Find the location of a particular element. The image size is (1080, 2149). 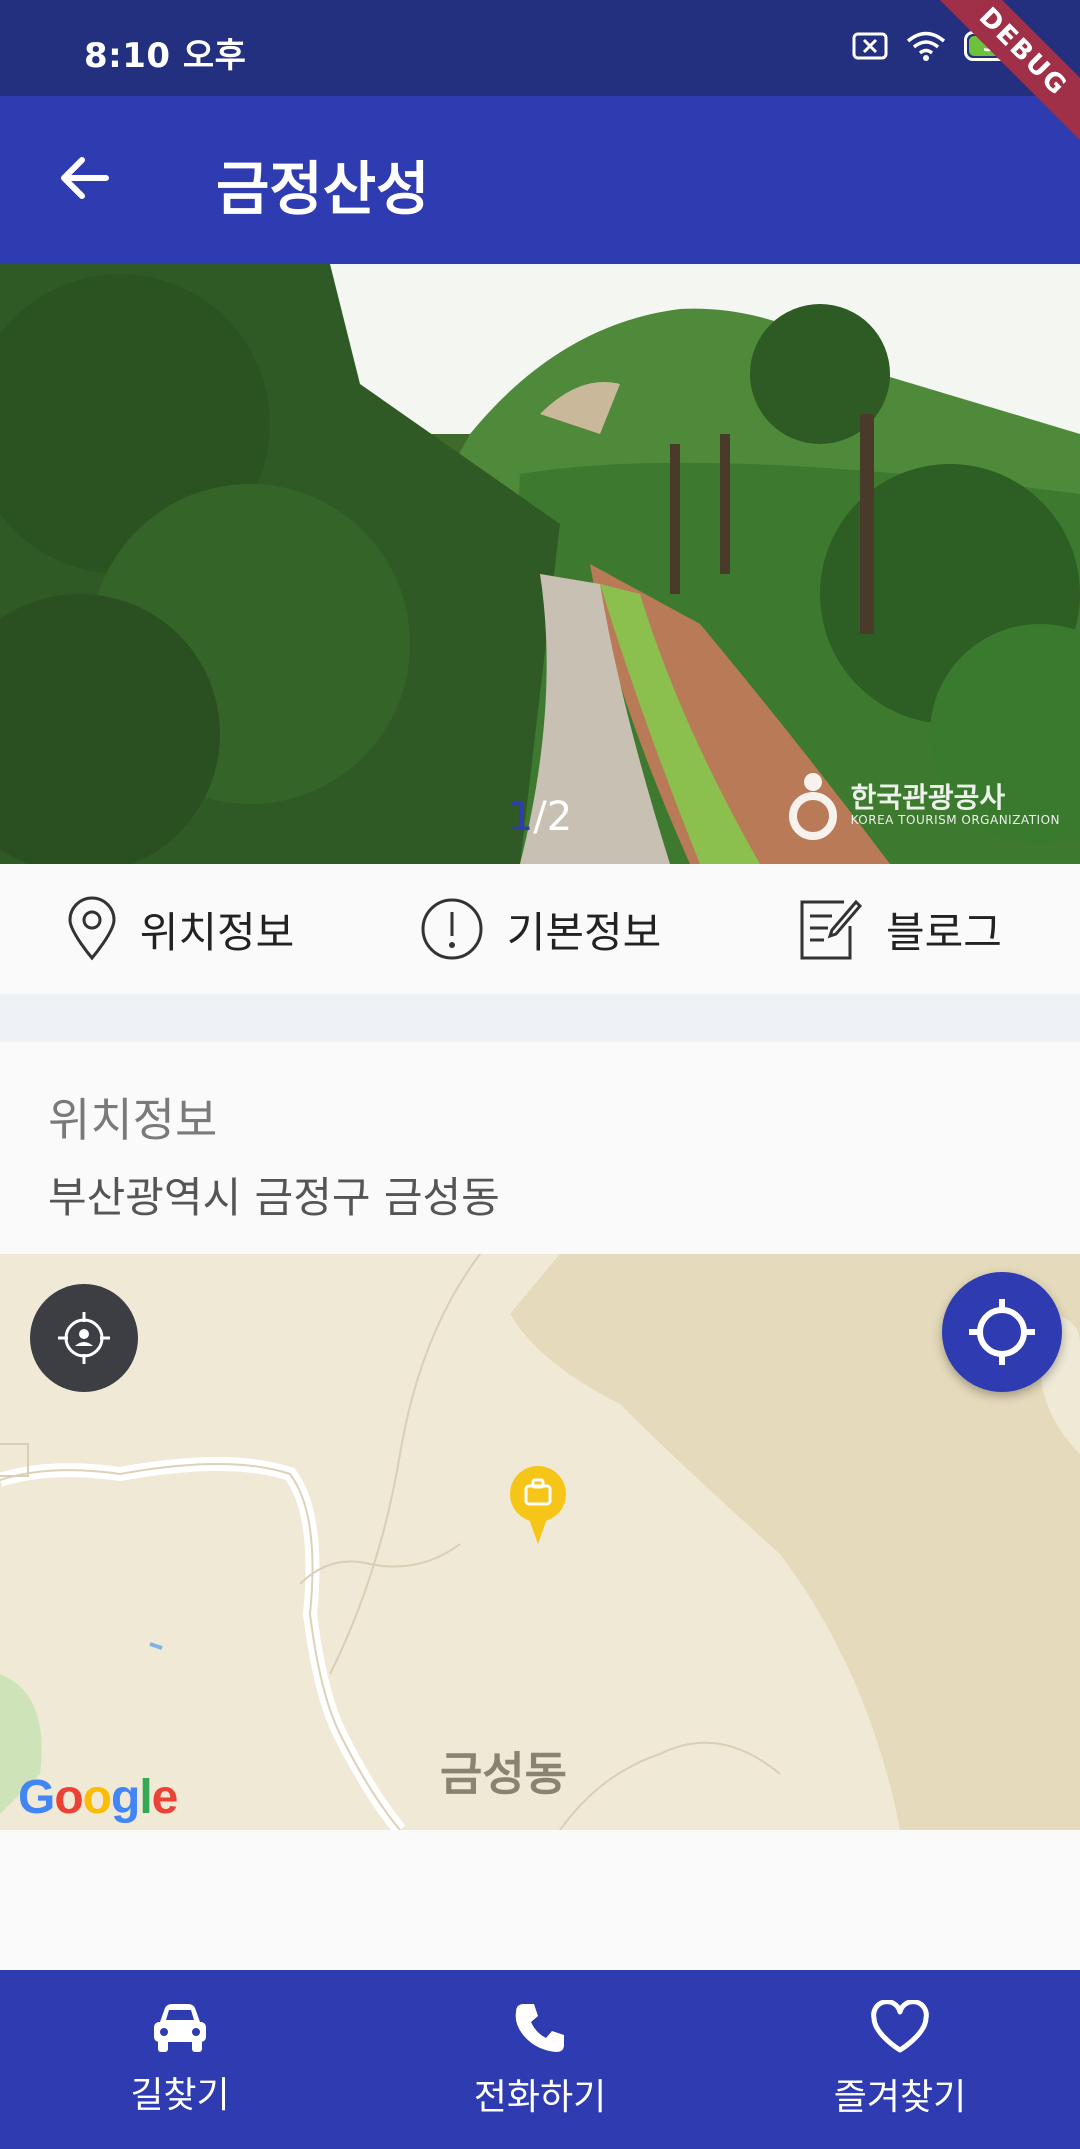

info-circle-icon is located at coordinates (452, 929).